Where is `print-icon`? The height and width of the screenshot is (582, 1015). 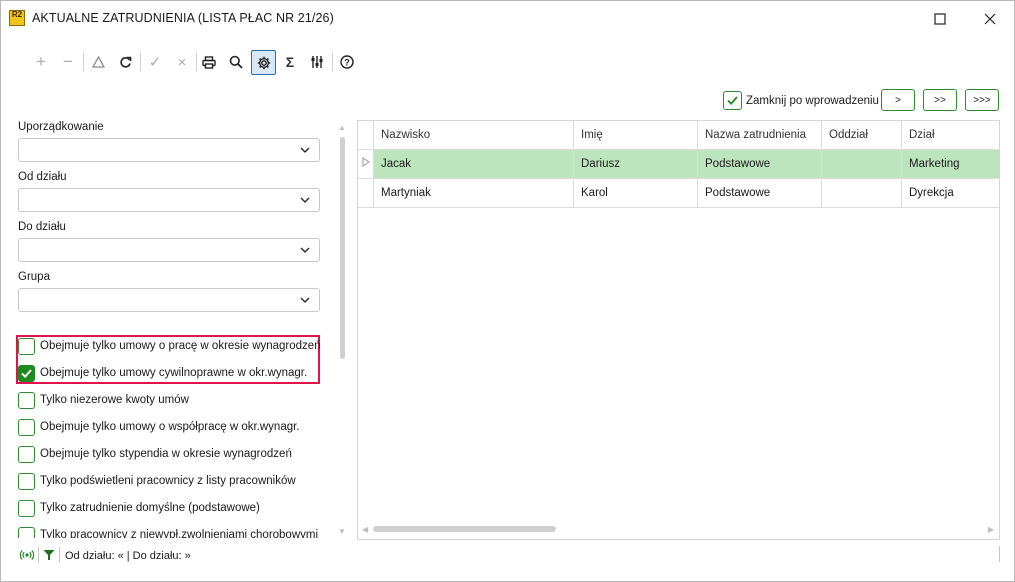
print-icon is located at coordinates (209, 62).